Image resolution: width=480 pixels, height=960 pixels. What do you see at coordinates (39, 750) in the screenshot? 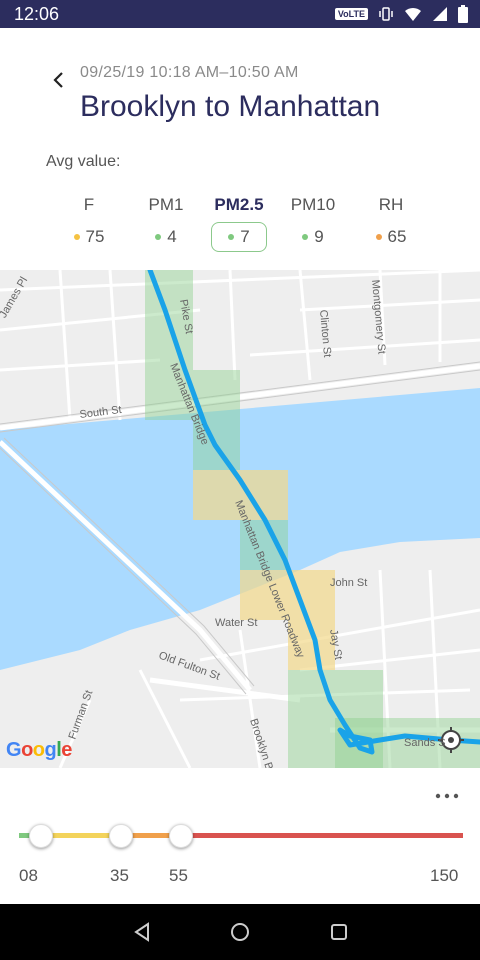
I see `google-logo: Google` at bounding box center [39, 750].